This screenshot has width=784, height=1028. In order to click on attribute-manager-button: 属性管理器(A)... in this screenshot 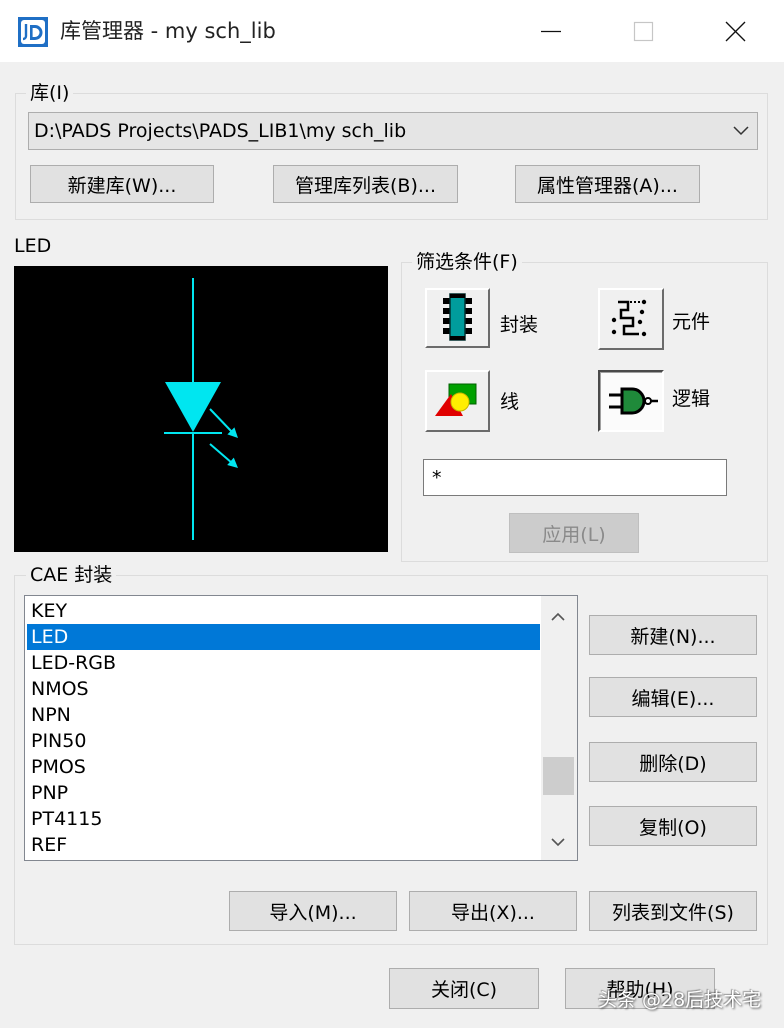, I will do `click(607, 184)`.